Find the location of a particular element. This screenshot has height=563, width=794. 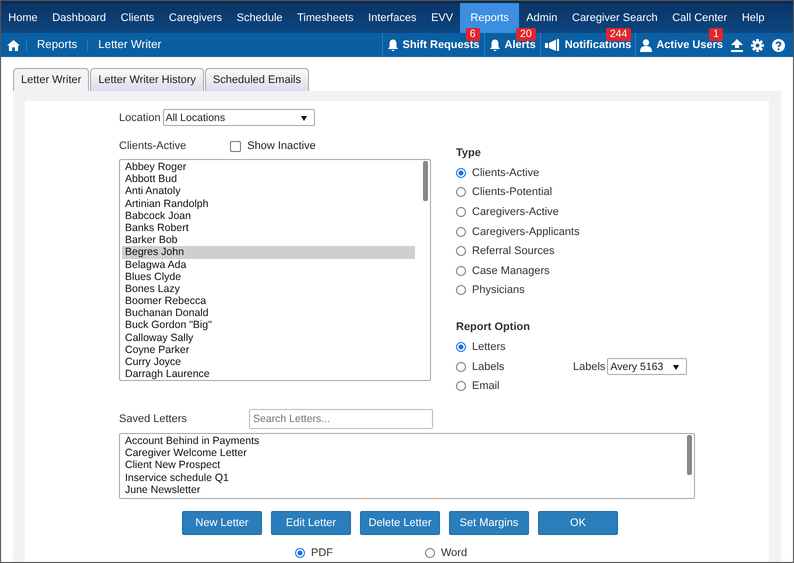

breadcrumb-link: Letter Writer is located at coordinates (129, 45).